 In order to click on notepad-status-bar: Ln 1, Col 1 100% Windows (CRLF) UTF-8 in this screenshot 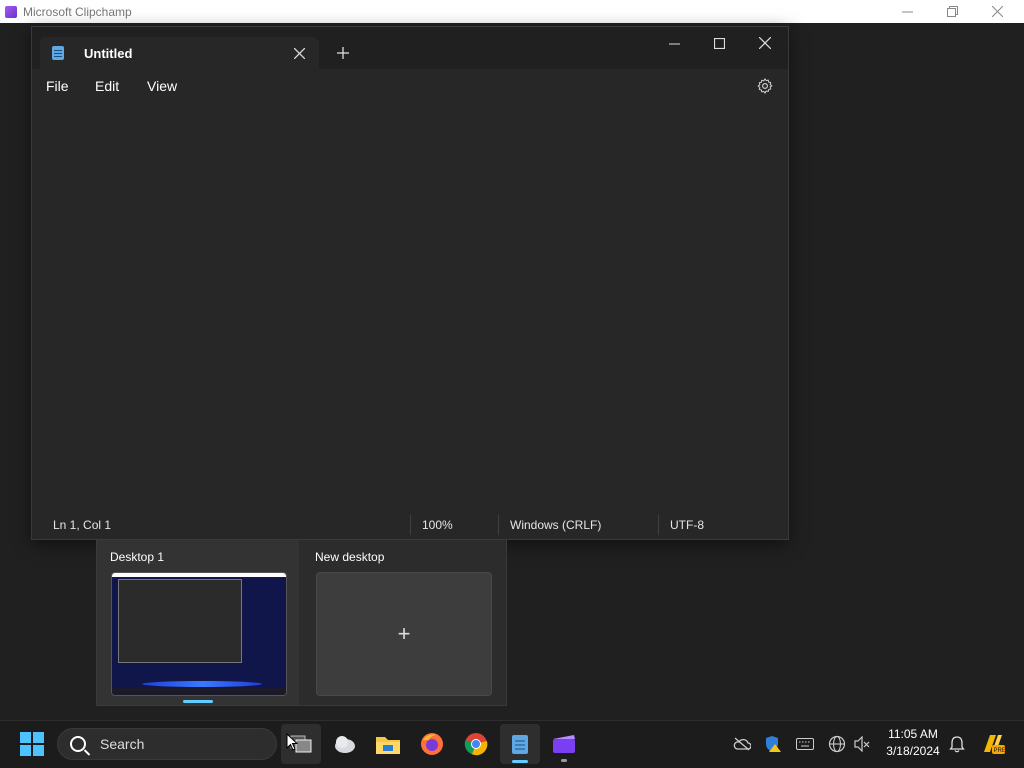, I will do `click(410, 525)`.